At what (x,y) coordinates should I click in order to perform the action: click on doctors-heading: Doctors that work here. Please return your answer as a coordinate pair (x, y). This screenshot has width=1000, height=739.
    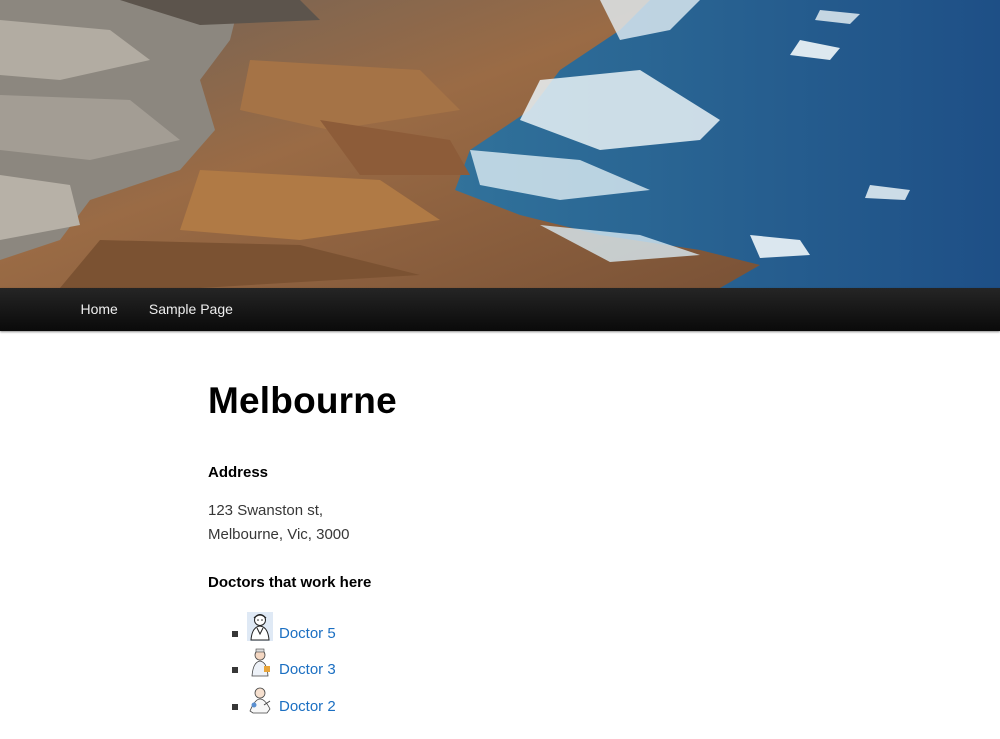
    Looking at the image, I should click on (290, 582).